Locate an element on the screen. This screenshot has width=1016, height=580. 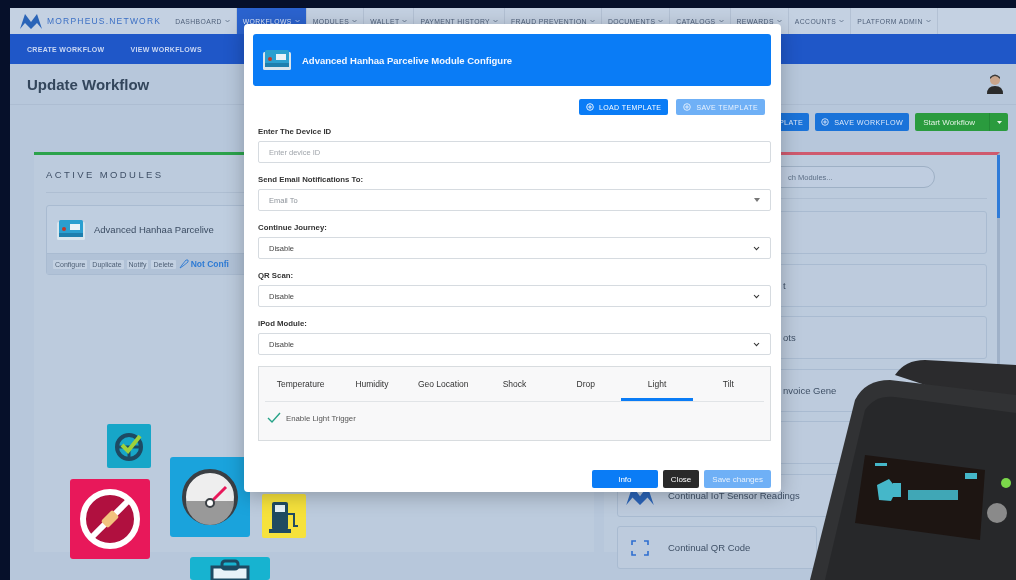
dialog-title: Advanced Hanhaa Parcelive Module Configure is located at coordinates (407, 60).